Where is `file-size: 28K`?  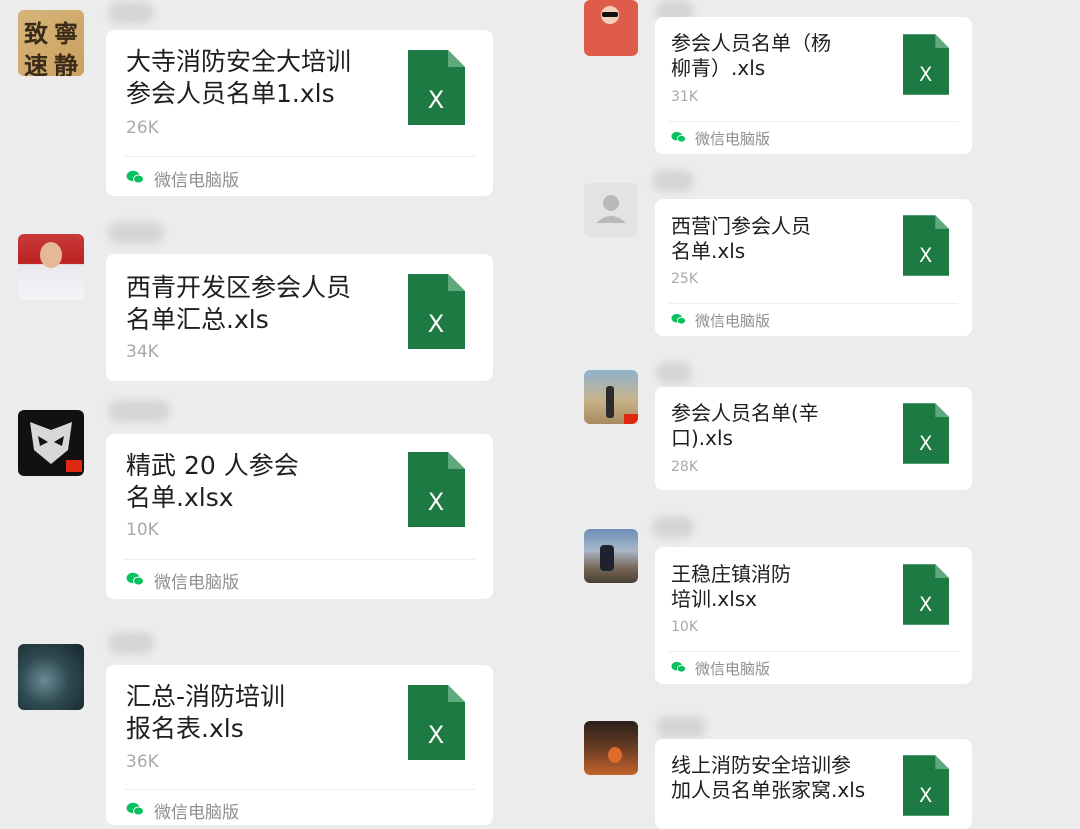
file-size: 28K is located at coordinates (684, 467).